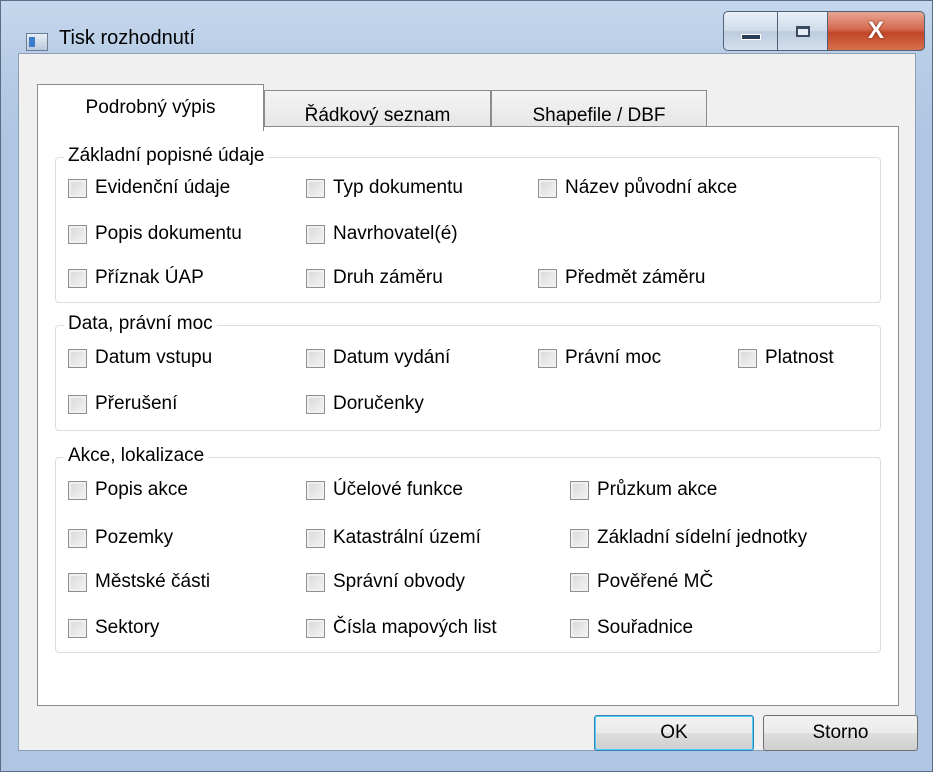 This screenshot has width=933, height=772. Describe the element at coordinates (645, 627) in the screenshot. I see `checkbox-label: Souřadnice` at that location.